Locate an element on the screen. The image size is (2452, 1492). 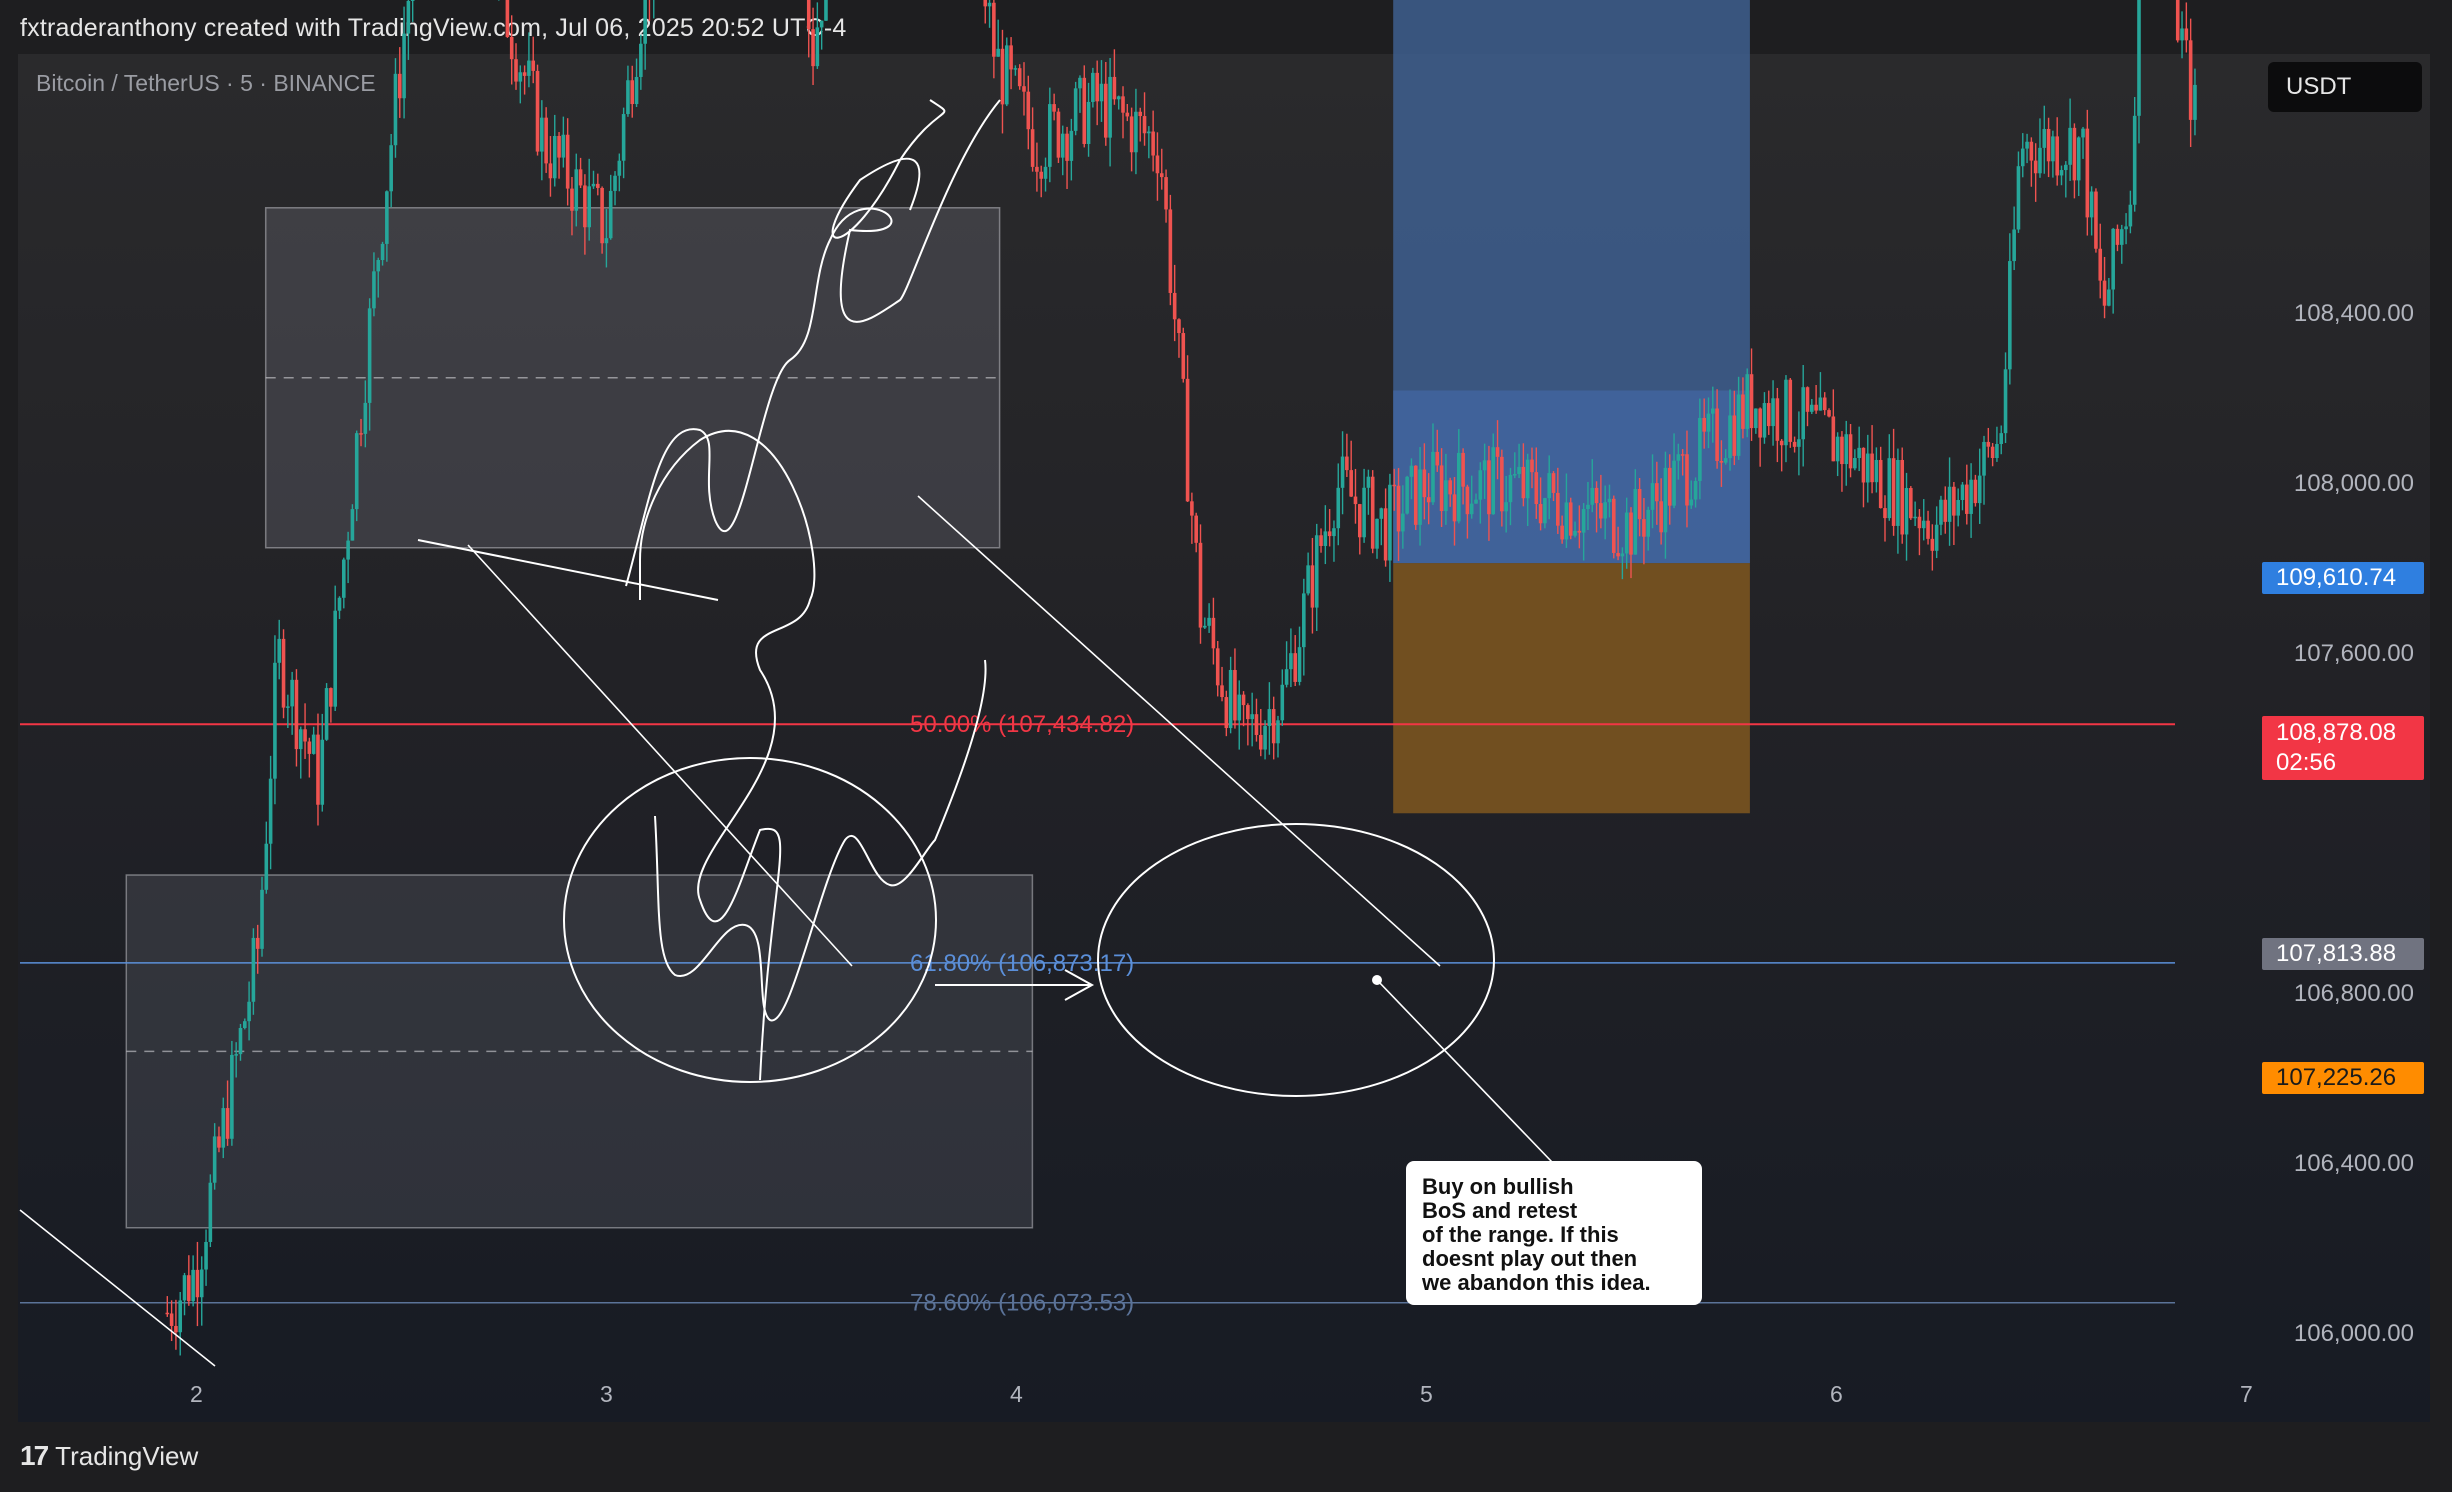
entry-price-badge: 107,813.88 is located at coordinates (2343, 954).